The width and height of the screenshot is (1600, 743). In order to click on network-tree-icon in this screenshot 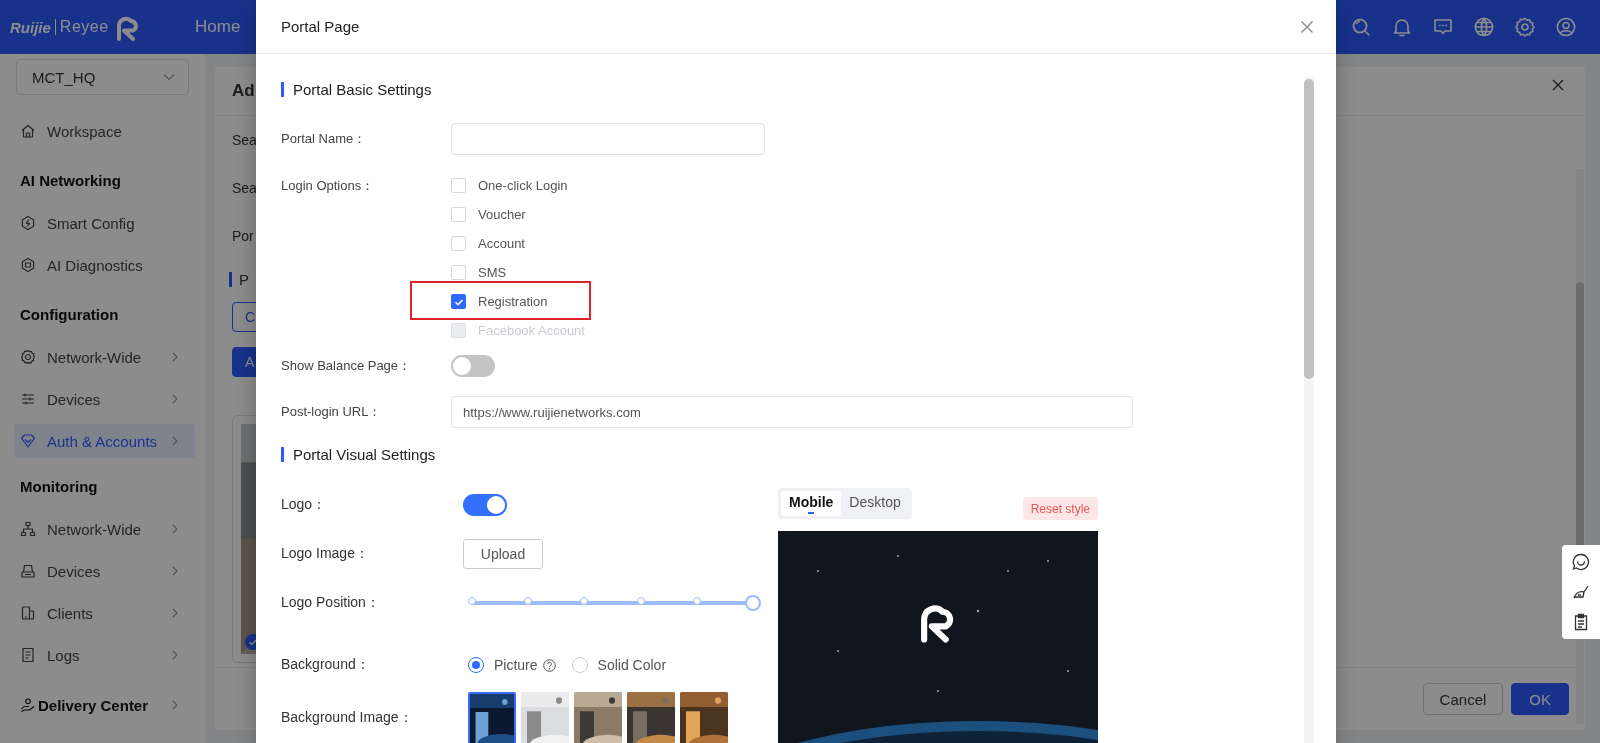, I will do `click(28, 529)`.